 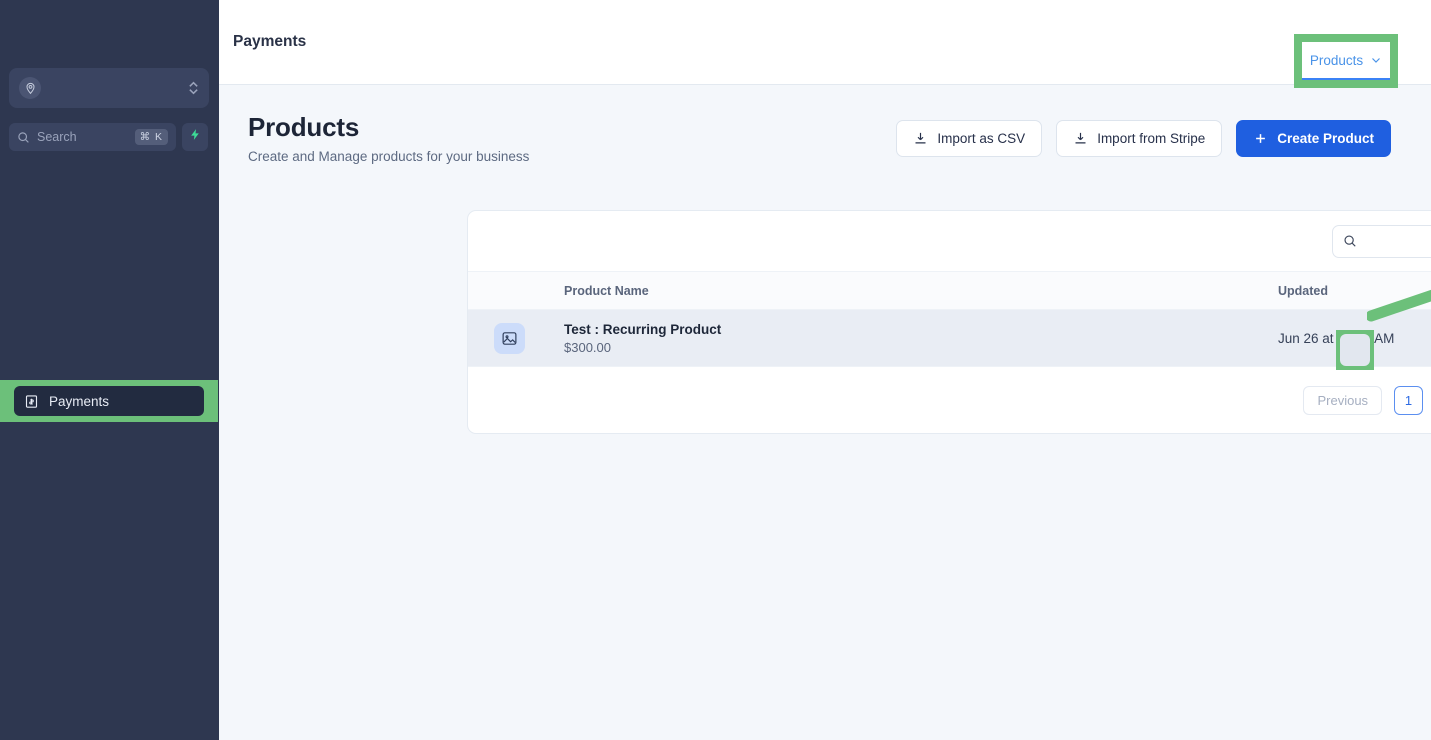 What do you see at coordinates (509, 338) in the screenshot?
I see `image-placeholder-icon` at bounding box center [509, 338].